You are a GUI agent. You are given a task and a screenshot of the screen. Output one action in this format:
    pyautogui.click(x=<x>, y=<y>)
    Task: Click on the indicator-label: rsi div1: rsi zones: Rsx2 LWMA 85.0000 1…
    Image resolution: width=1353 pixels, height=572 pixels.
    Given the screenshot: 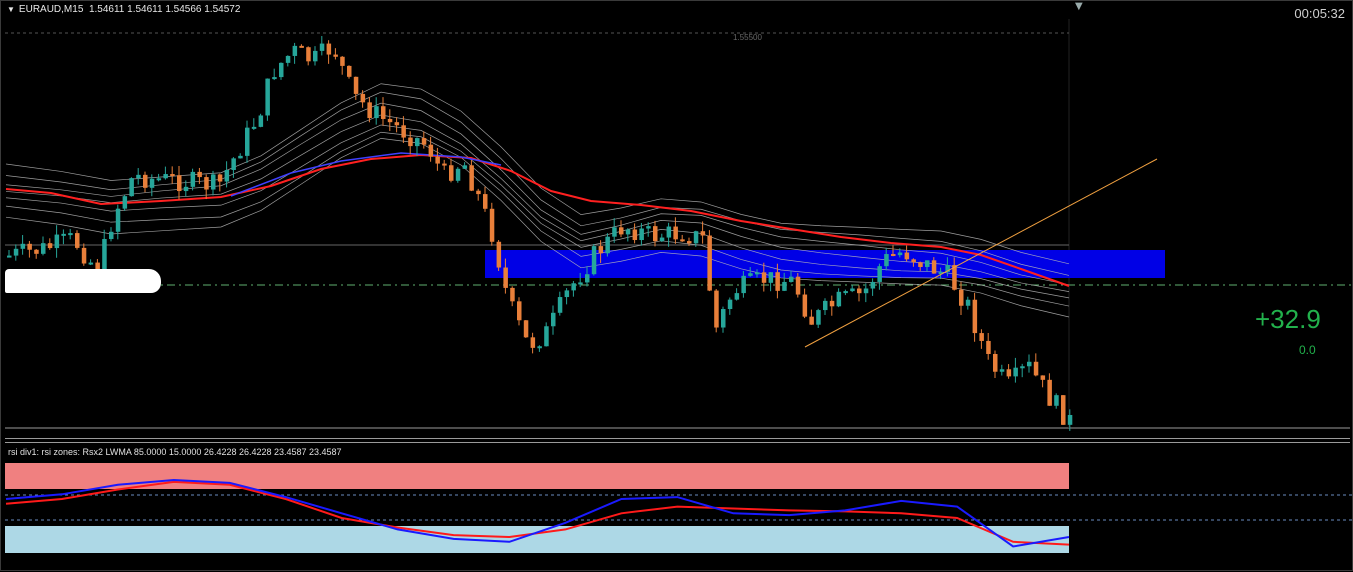 What is the action you would take?
    pyautogui.click(x=175, y=452)
    